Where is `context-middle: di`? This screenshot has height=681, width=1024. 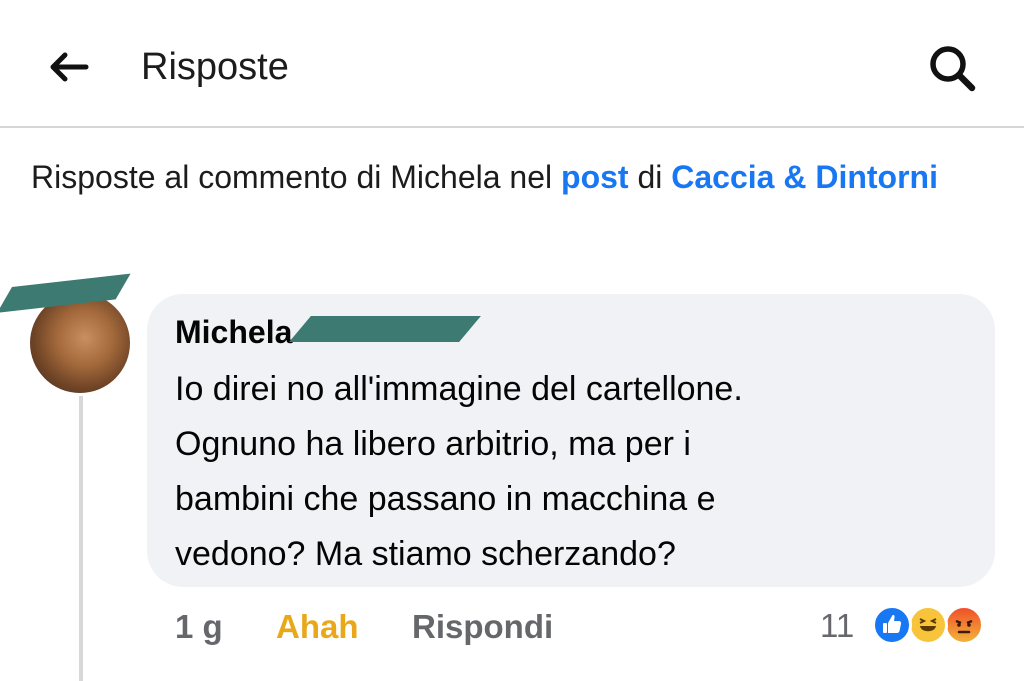
context-middle: di is located at coordinates (650, 177).